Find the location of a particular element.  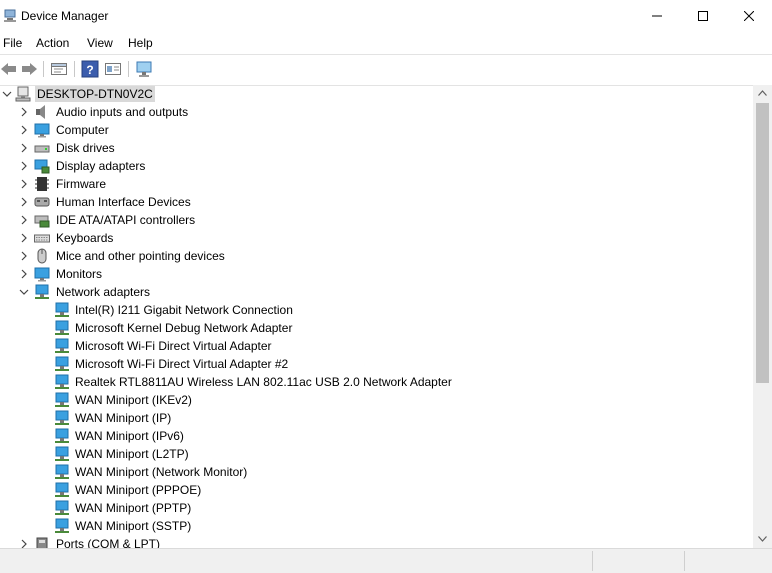

tree-item-mice: Mice and other pointing devices is located at coordinates (376, 256).